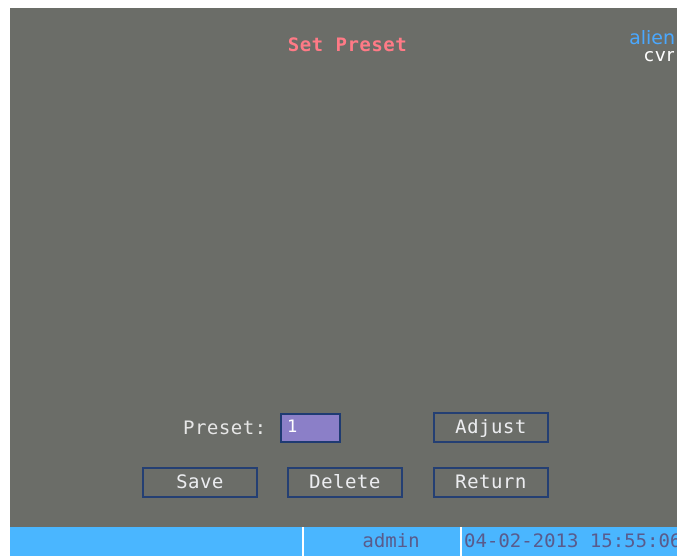 This screenshot has width=677, height=556. I want to click on return-button: Return, so click(491, 482).